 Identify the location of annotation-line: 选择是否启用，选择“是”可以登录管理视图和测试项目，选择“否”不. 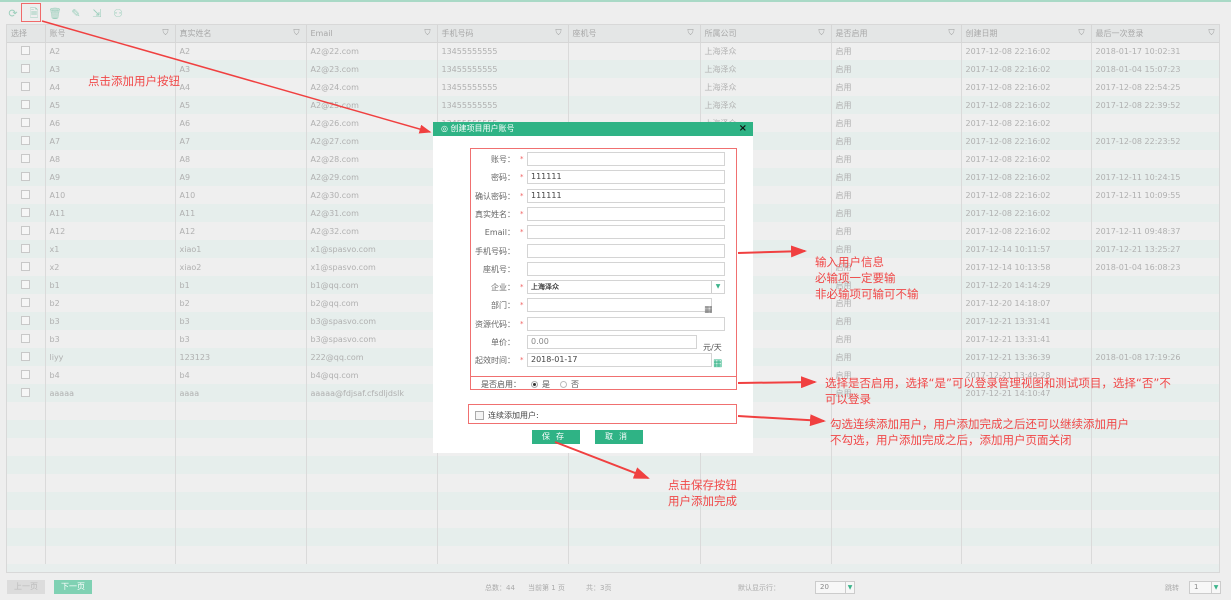
(998, 383).